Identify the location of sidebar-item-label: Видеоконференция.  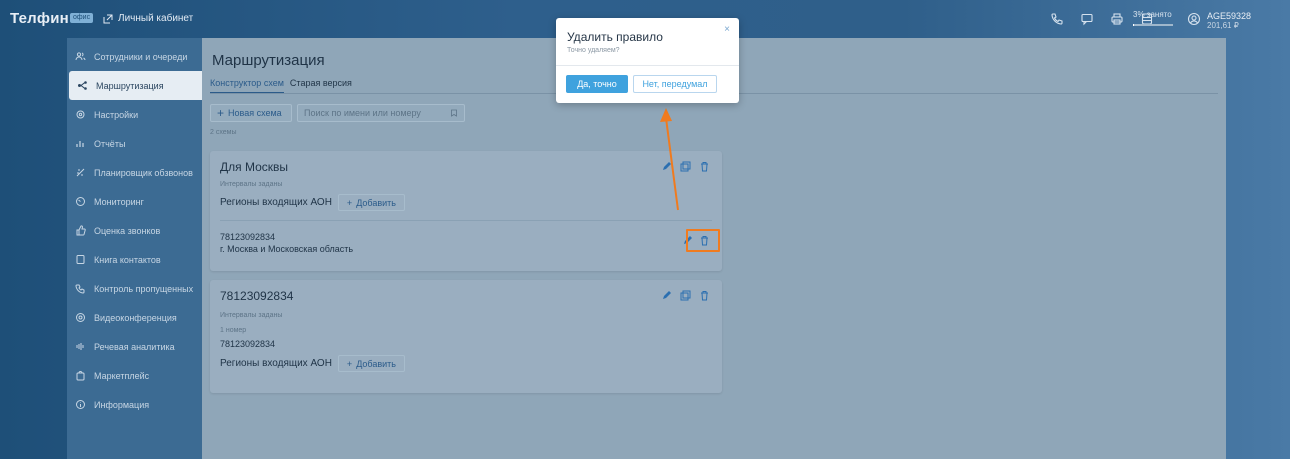
(135, 317).